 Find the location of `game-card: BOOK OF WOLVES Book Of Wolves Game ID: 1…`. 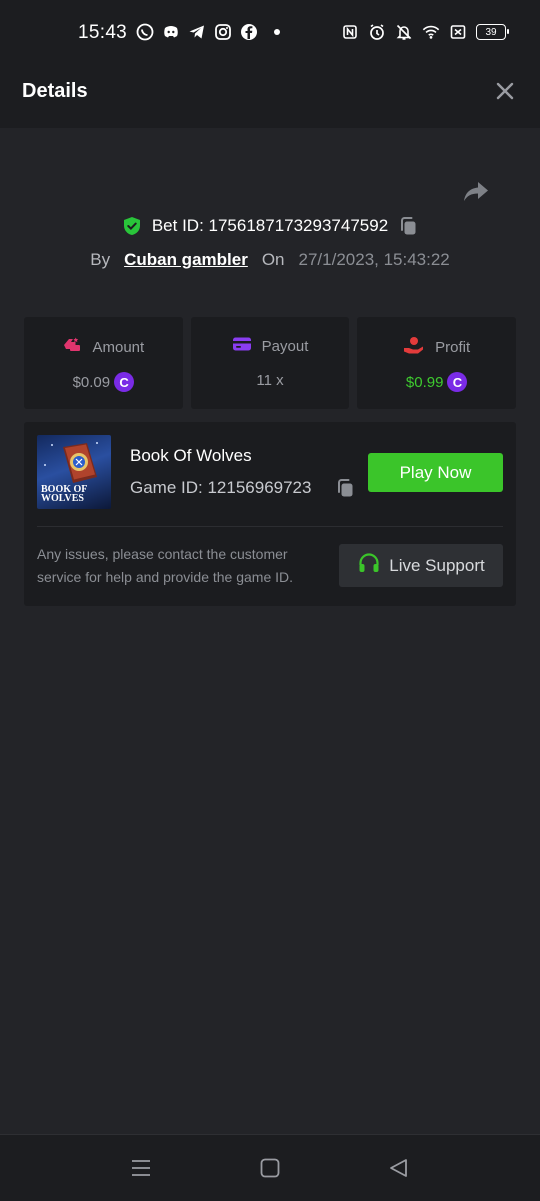

game-card: BOOK OF WOLVES Book Of Wolves Game ID: 1… is located at coordinates (270, 514).